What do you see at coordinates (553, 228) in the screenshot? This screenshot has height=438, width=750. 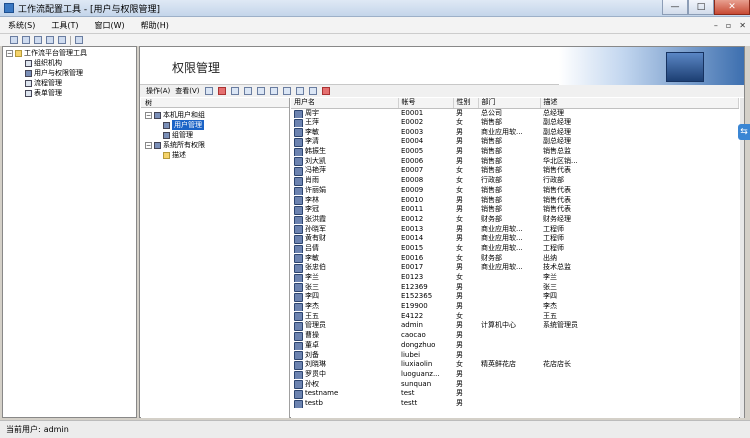 I see `cell-desc: 工程师` at bounding box center [553, 228].